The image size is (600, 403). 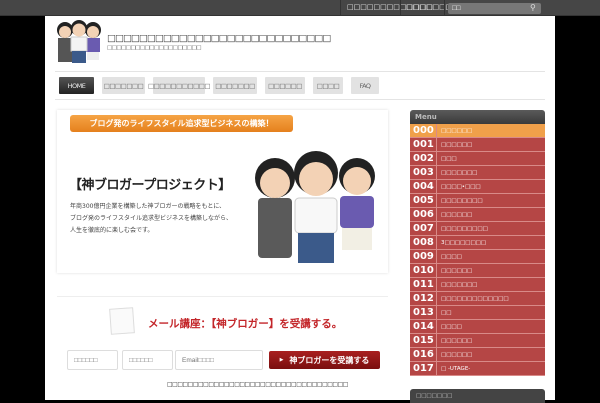 What do you see at coordinates (449, 158) in the screenshot?
I see `menu-item-label: □□□` at bounding box center [449, 158].